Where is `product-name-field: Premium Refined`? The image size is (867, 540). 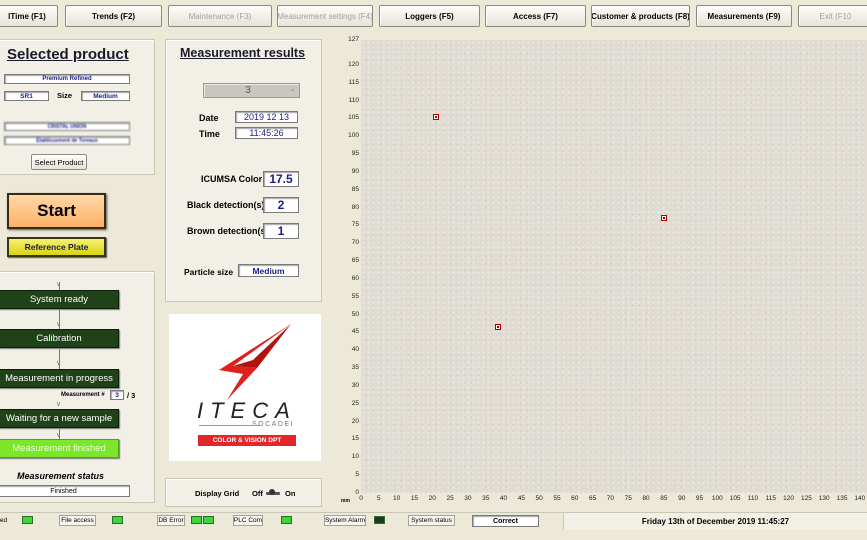
product-name-field: Premium Refined is located at coordinates (67, 79).